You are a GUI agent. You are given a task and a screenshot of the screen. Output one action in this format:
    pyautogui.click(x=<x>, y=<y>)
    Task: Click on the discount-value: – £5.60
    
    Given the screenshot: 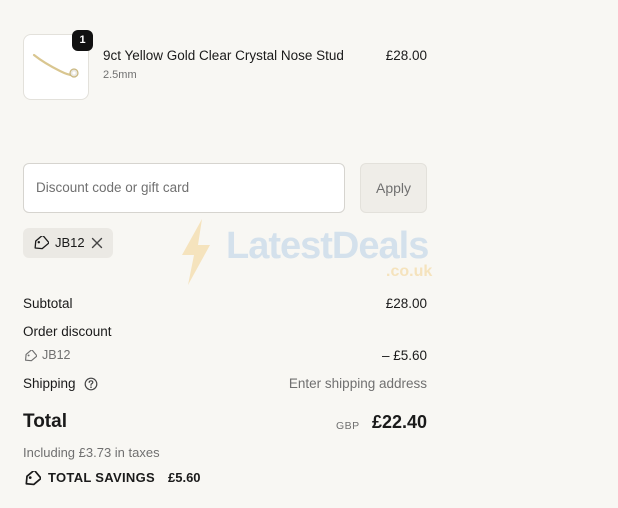 What is the action you would take?
    pyautogui.click(x=404, y=355)
    